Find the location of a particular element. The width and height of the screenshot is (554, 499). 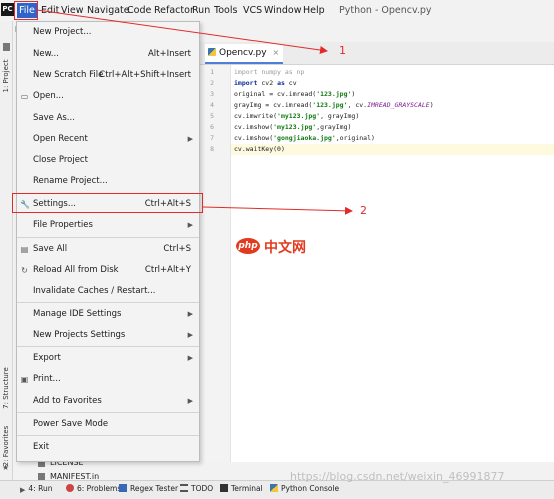

todo-icon is located at coordinates (184, 488).